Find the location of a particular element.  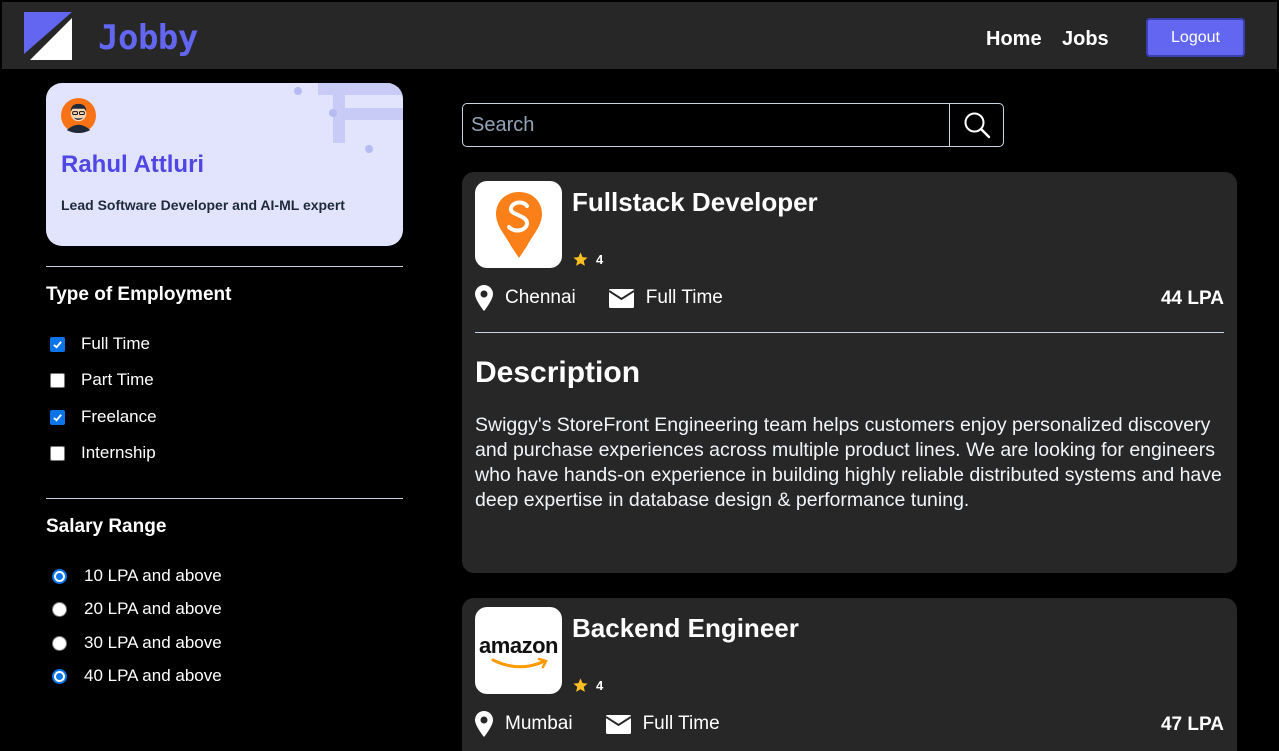

option-label: Freelance is located at coordinates (119, 416).